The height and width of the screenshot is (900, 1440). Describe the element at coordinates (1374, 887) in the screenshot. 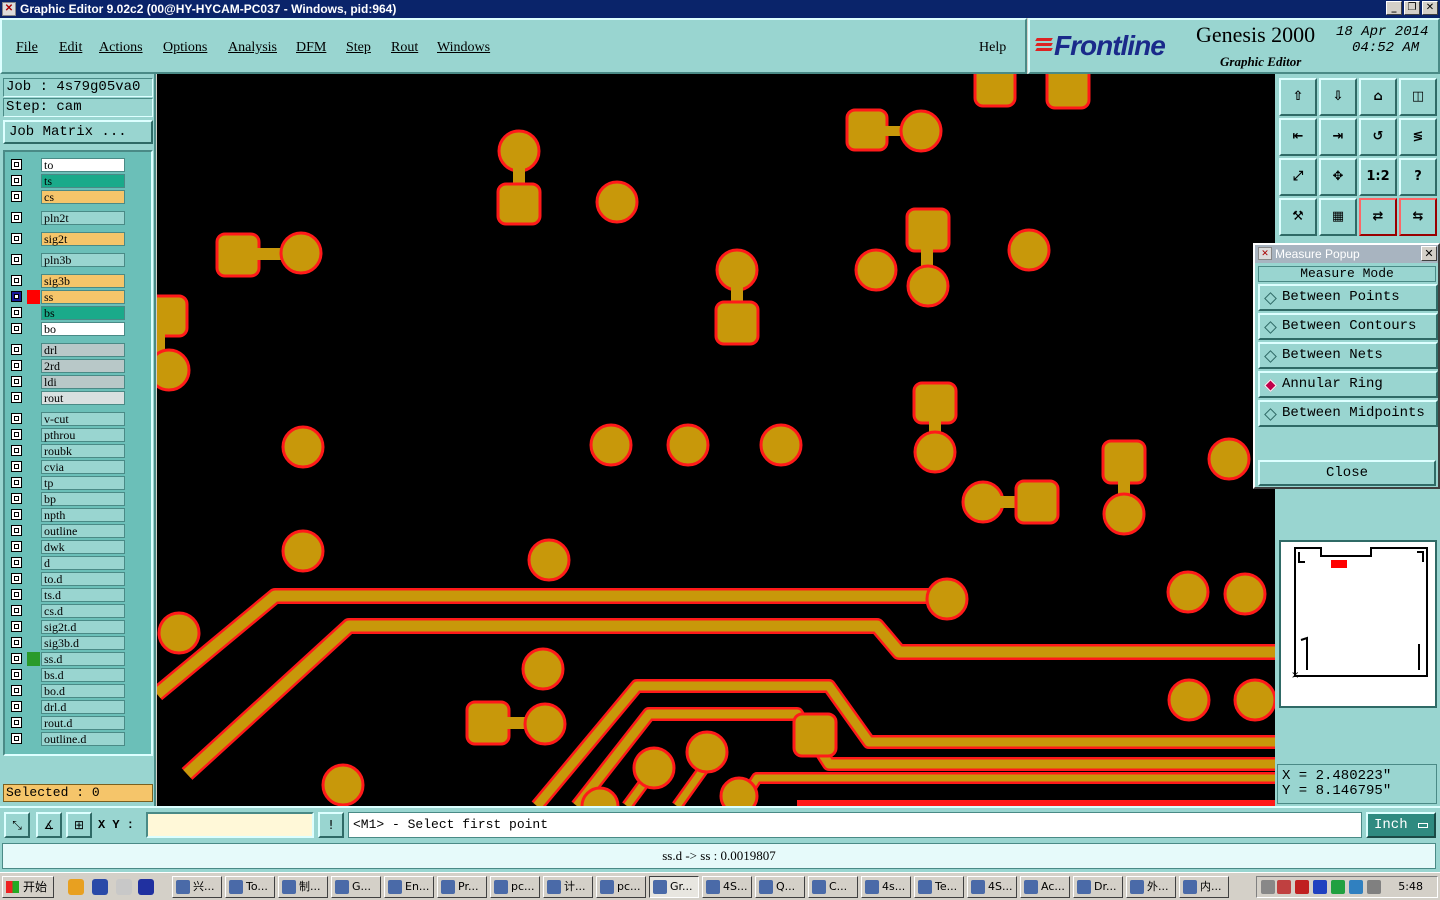

I see `tray-device-icon` at that location.